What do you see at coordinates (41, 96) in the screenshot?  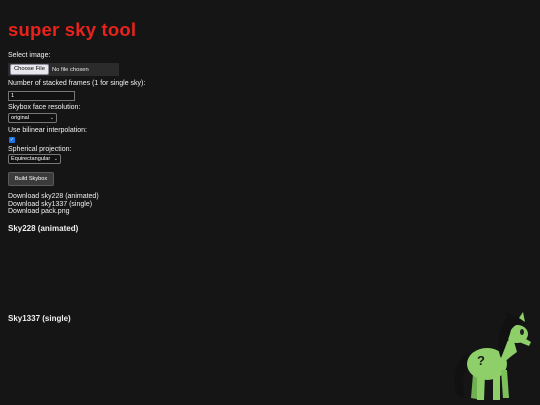 I see `frames-input: 1` at bounding box center [41, 96].